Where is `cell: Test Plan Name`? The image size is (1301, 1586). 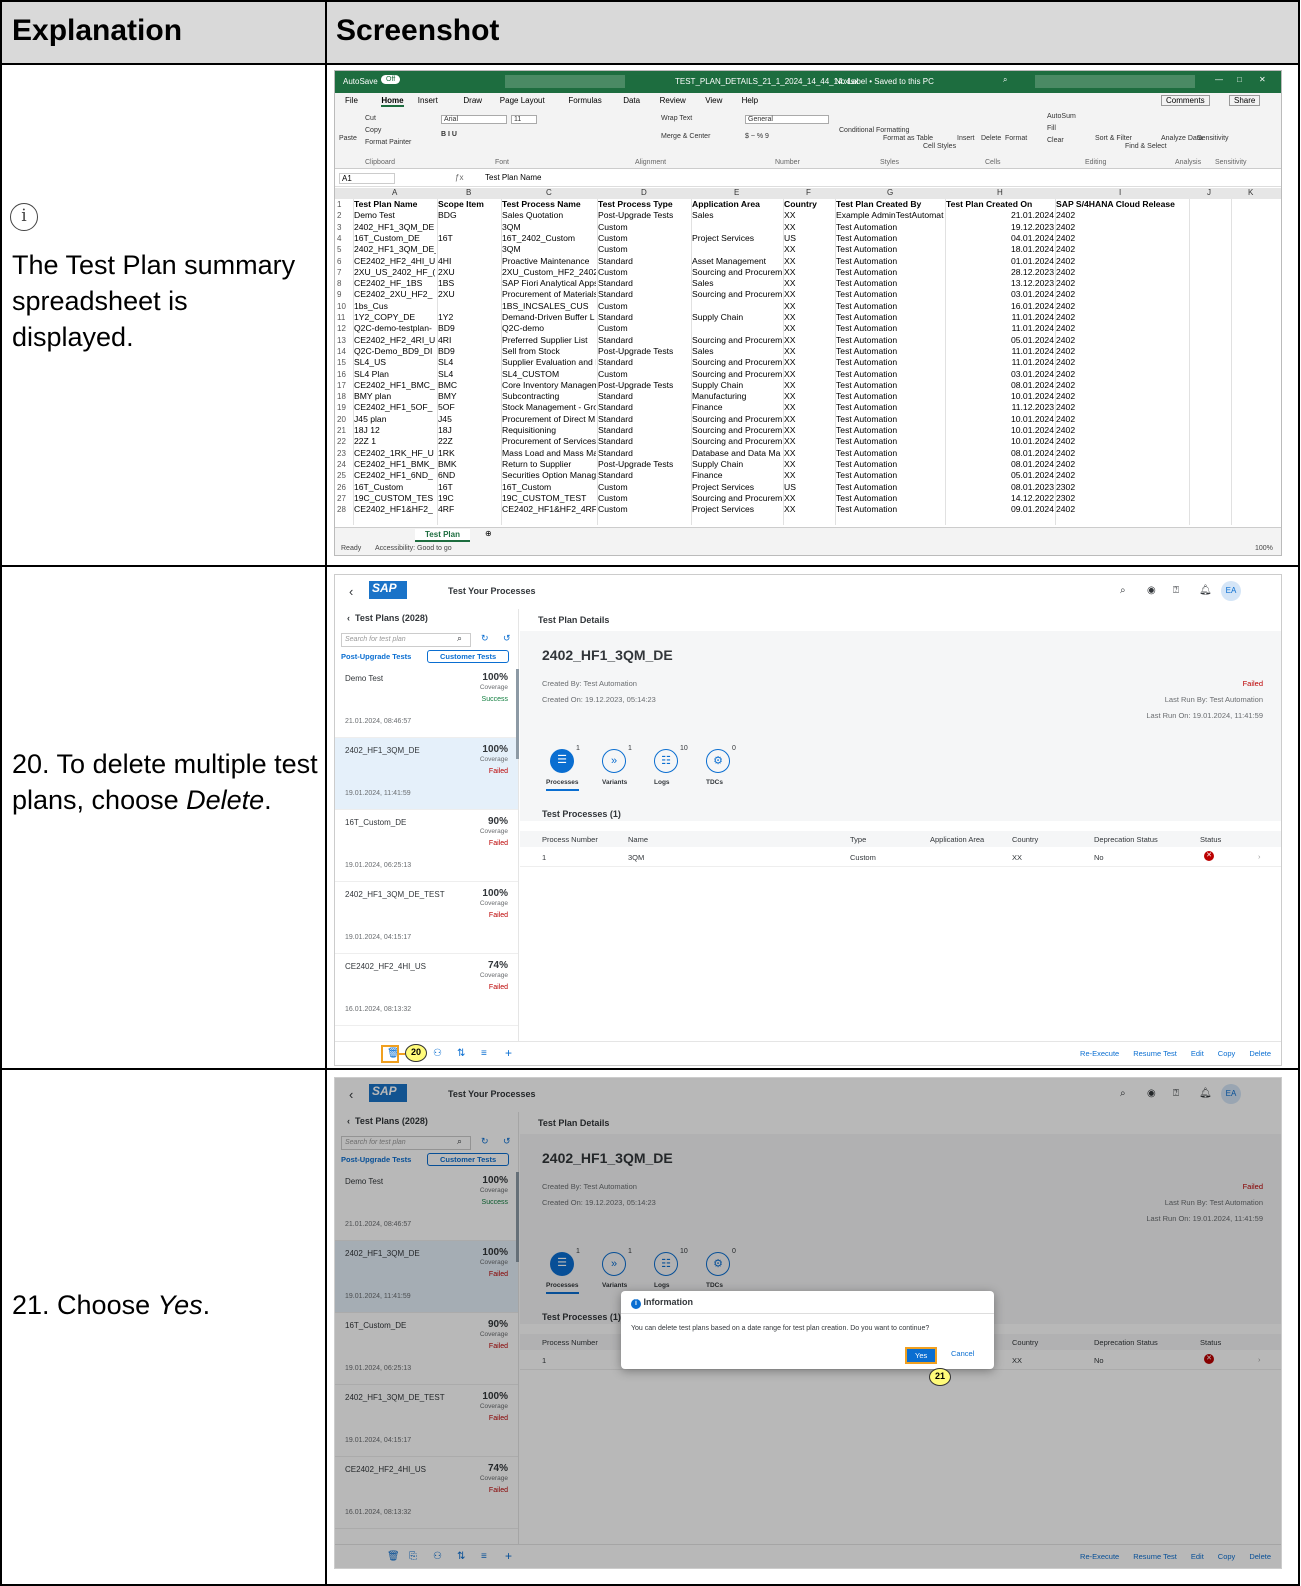
cell: Test Plan Name is located at coordinates (395, 204).